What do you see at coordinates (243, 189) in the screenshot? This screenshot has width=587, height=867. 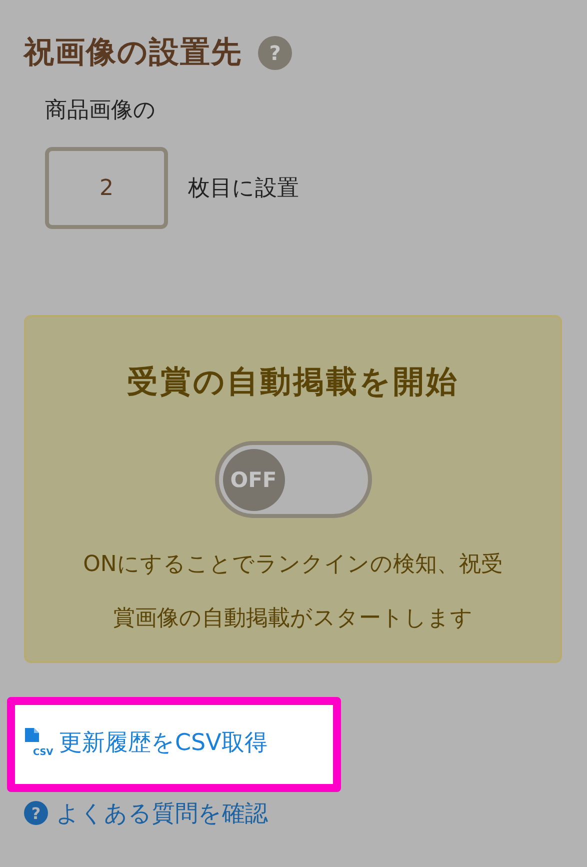 I see `setting-label: 枚目に設置` at bounding box center [243, 189].